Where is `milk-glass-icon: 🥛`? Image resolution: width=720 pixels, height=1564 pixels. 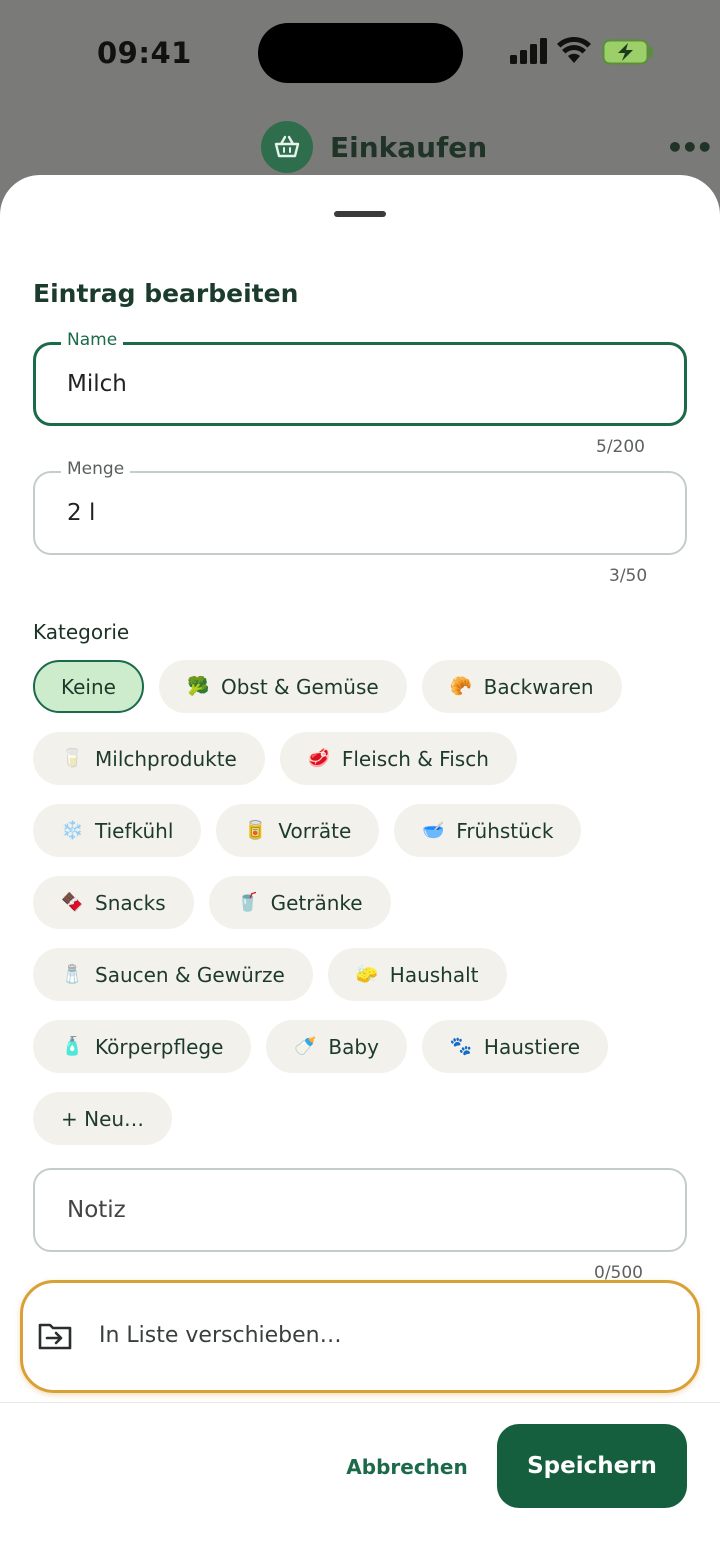
milk-glass-icon: 🥛 is located at coordinates (72, 758).